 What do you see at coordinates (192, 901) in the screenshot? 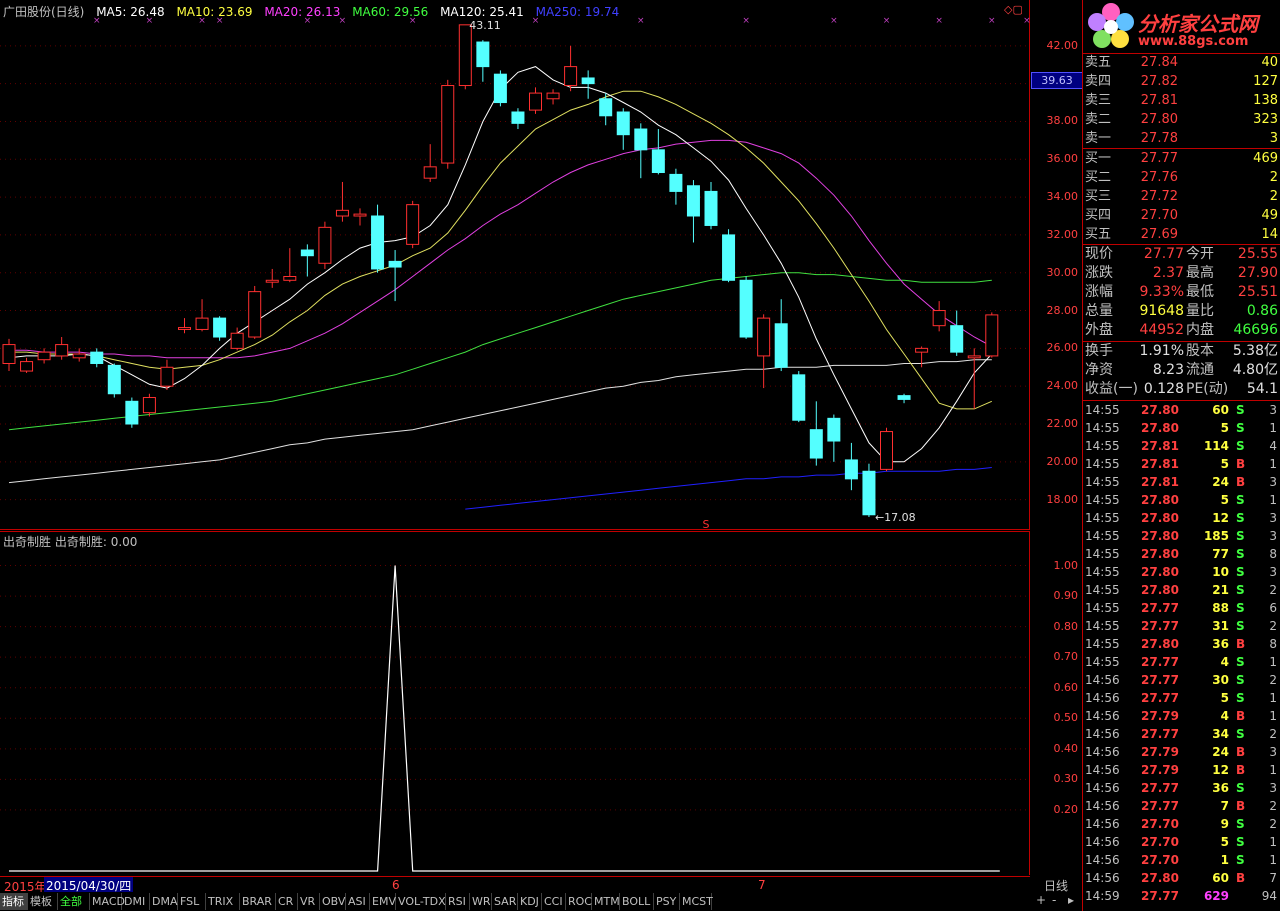
I see `tab-fsl: FSL` at bounding box center [192, 901].